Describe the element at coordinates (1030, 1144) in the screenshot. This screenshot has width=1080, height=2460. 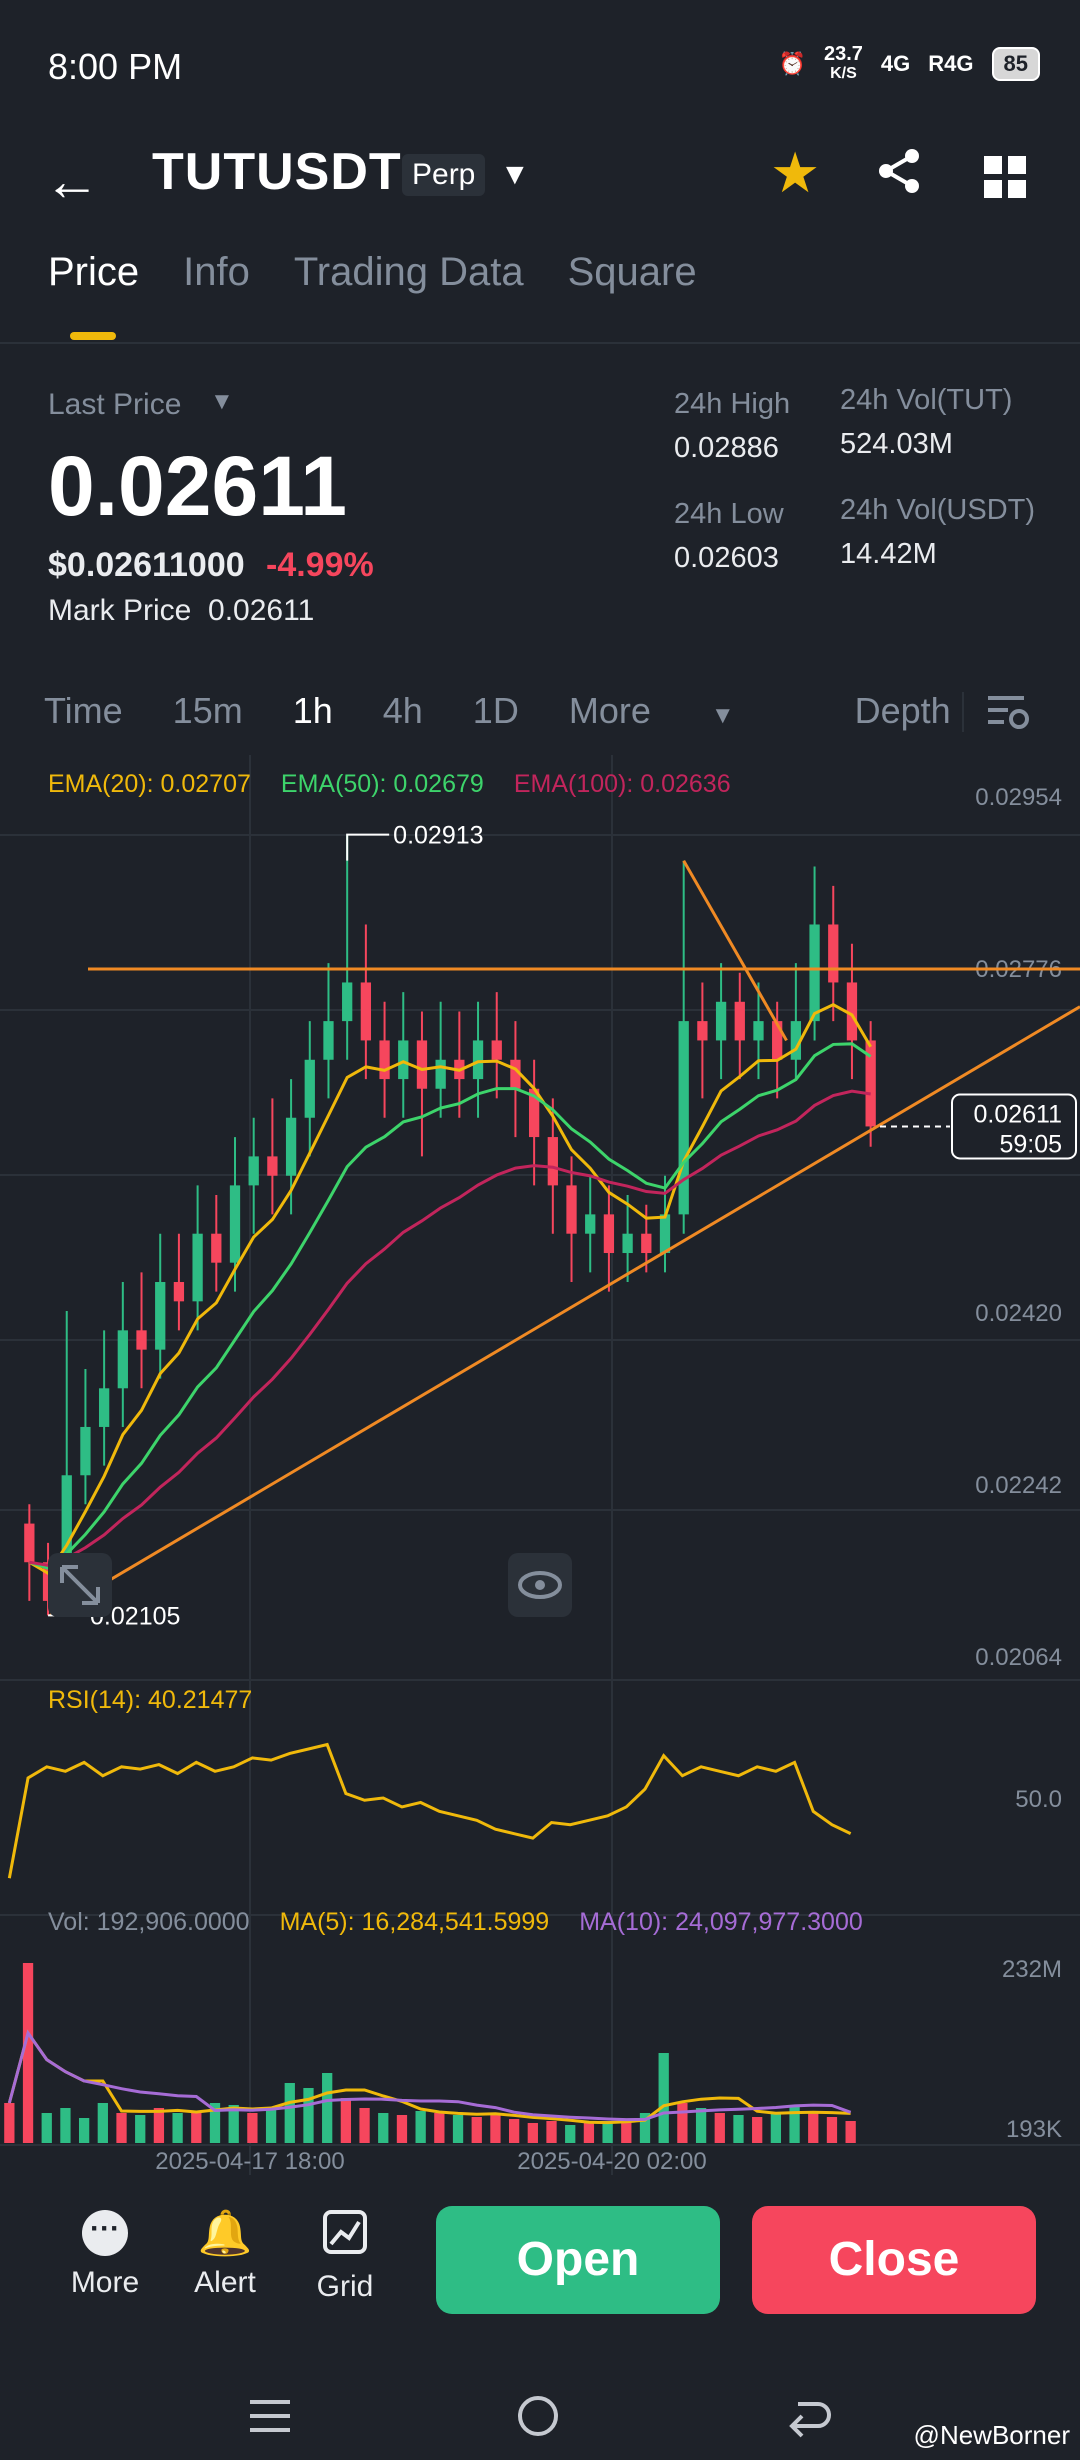
I see `countdown-label: 59:05` at that location.